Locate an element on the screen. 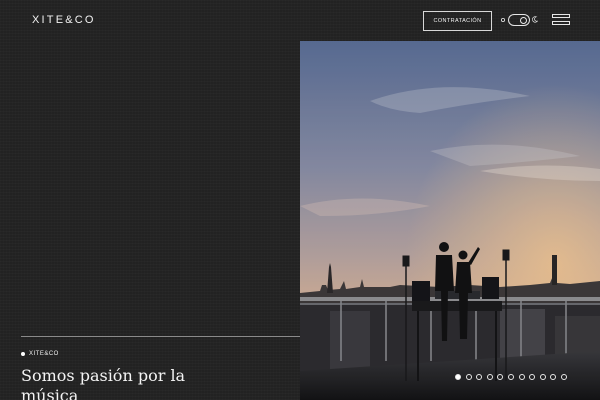 The height and width of the screenshot is (400, 600). hero-headline: Somos pasión por la música is located at coordinates (103, 383).